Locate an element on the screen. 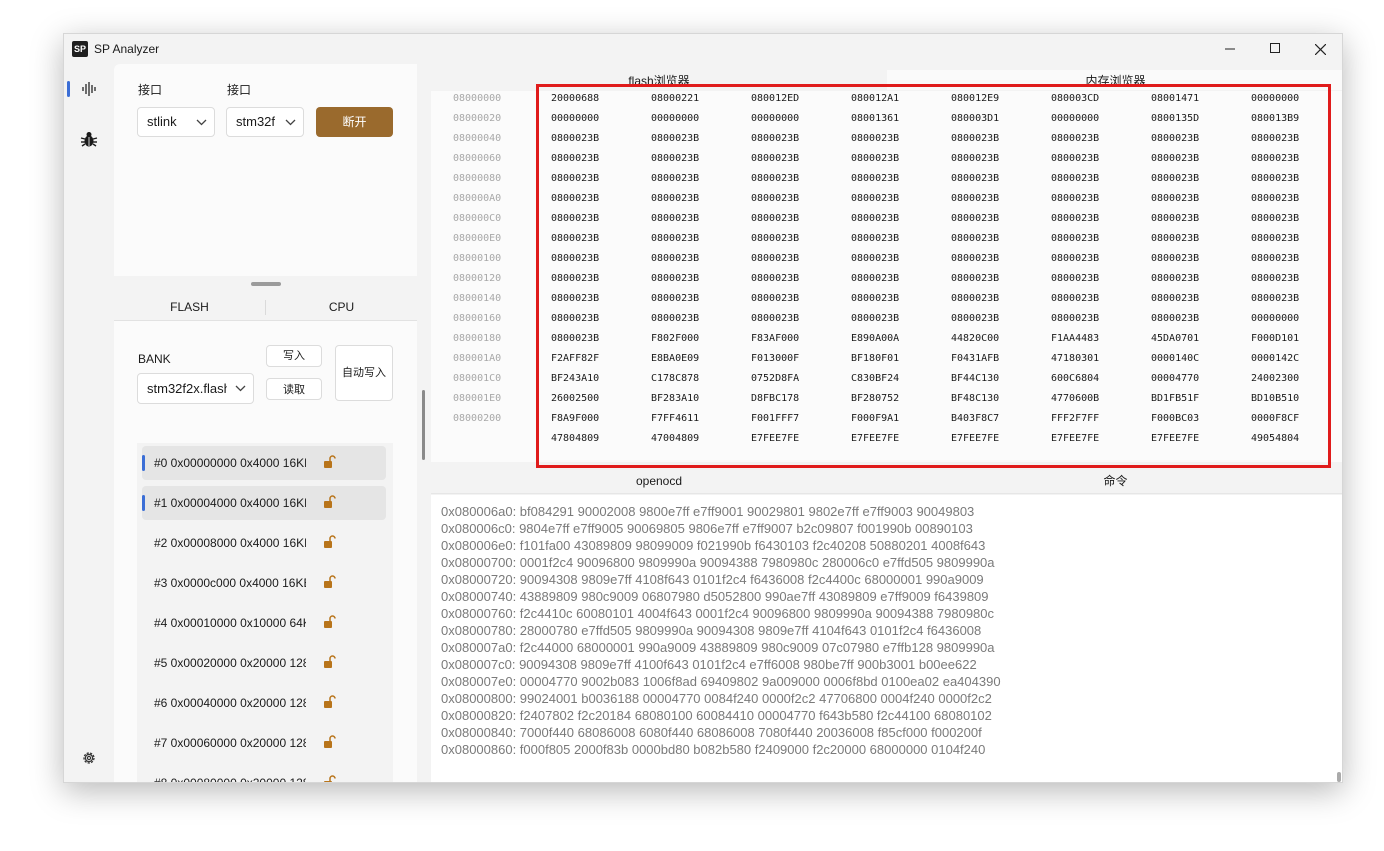  write-button: 写入 is located at coordinates (294, 356).